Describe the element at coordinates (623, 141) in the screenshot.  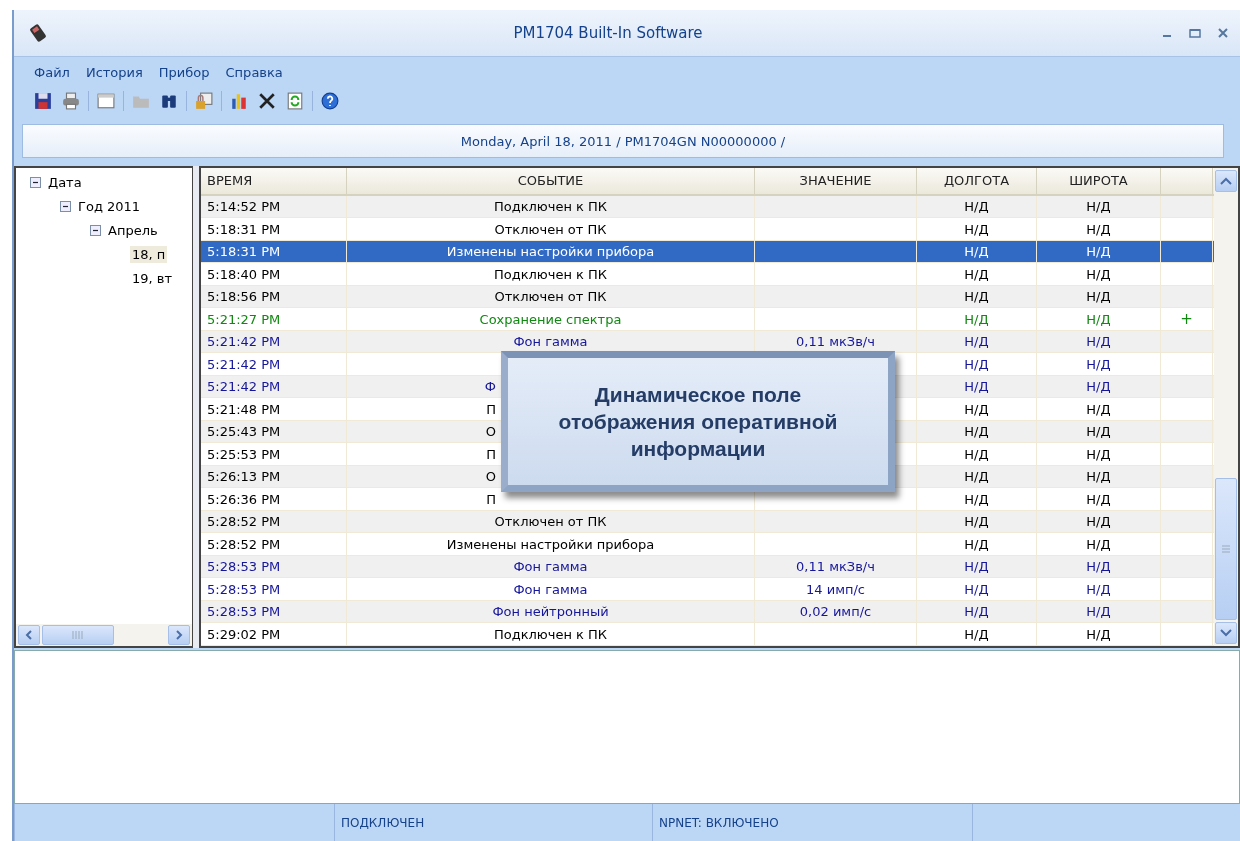
I see `info-bar: Monday, April 18, 2011 / PM1704GN N00000000 /` at that location.